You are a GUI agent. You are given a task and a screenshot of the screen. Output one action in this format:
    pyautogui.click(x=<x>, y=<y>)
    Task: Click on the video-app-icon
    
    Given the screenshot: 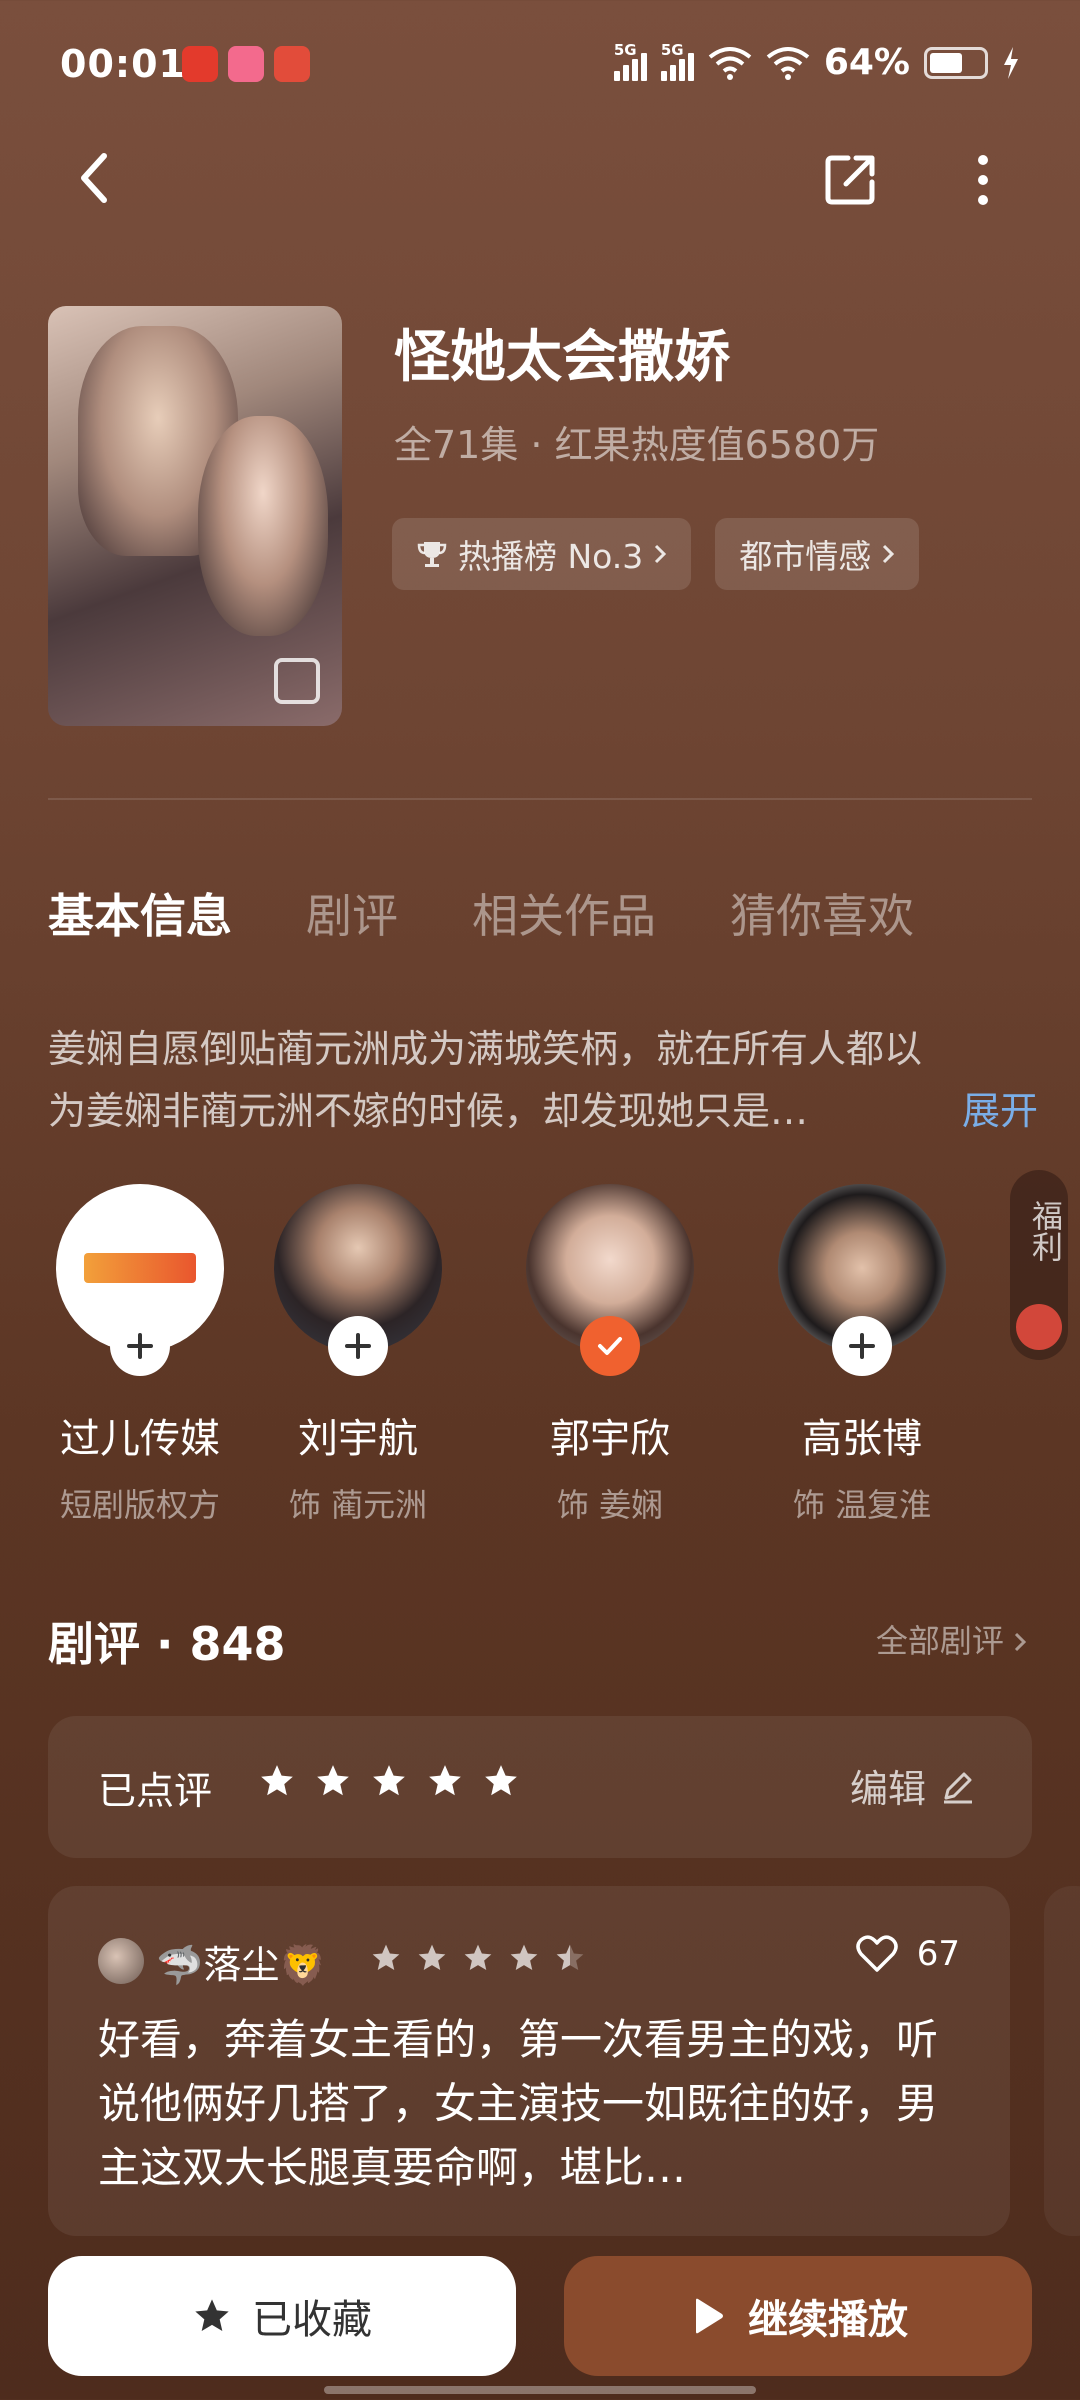 What is the action you would take?
    pyautogui.click(x=292, y=64)
    